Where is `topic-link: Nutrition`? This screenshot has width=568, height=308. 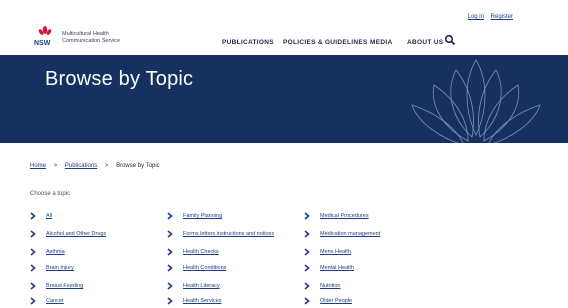 topic-link: Nutrition is located at coordinates (330, 288).